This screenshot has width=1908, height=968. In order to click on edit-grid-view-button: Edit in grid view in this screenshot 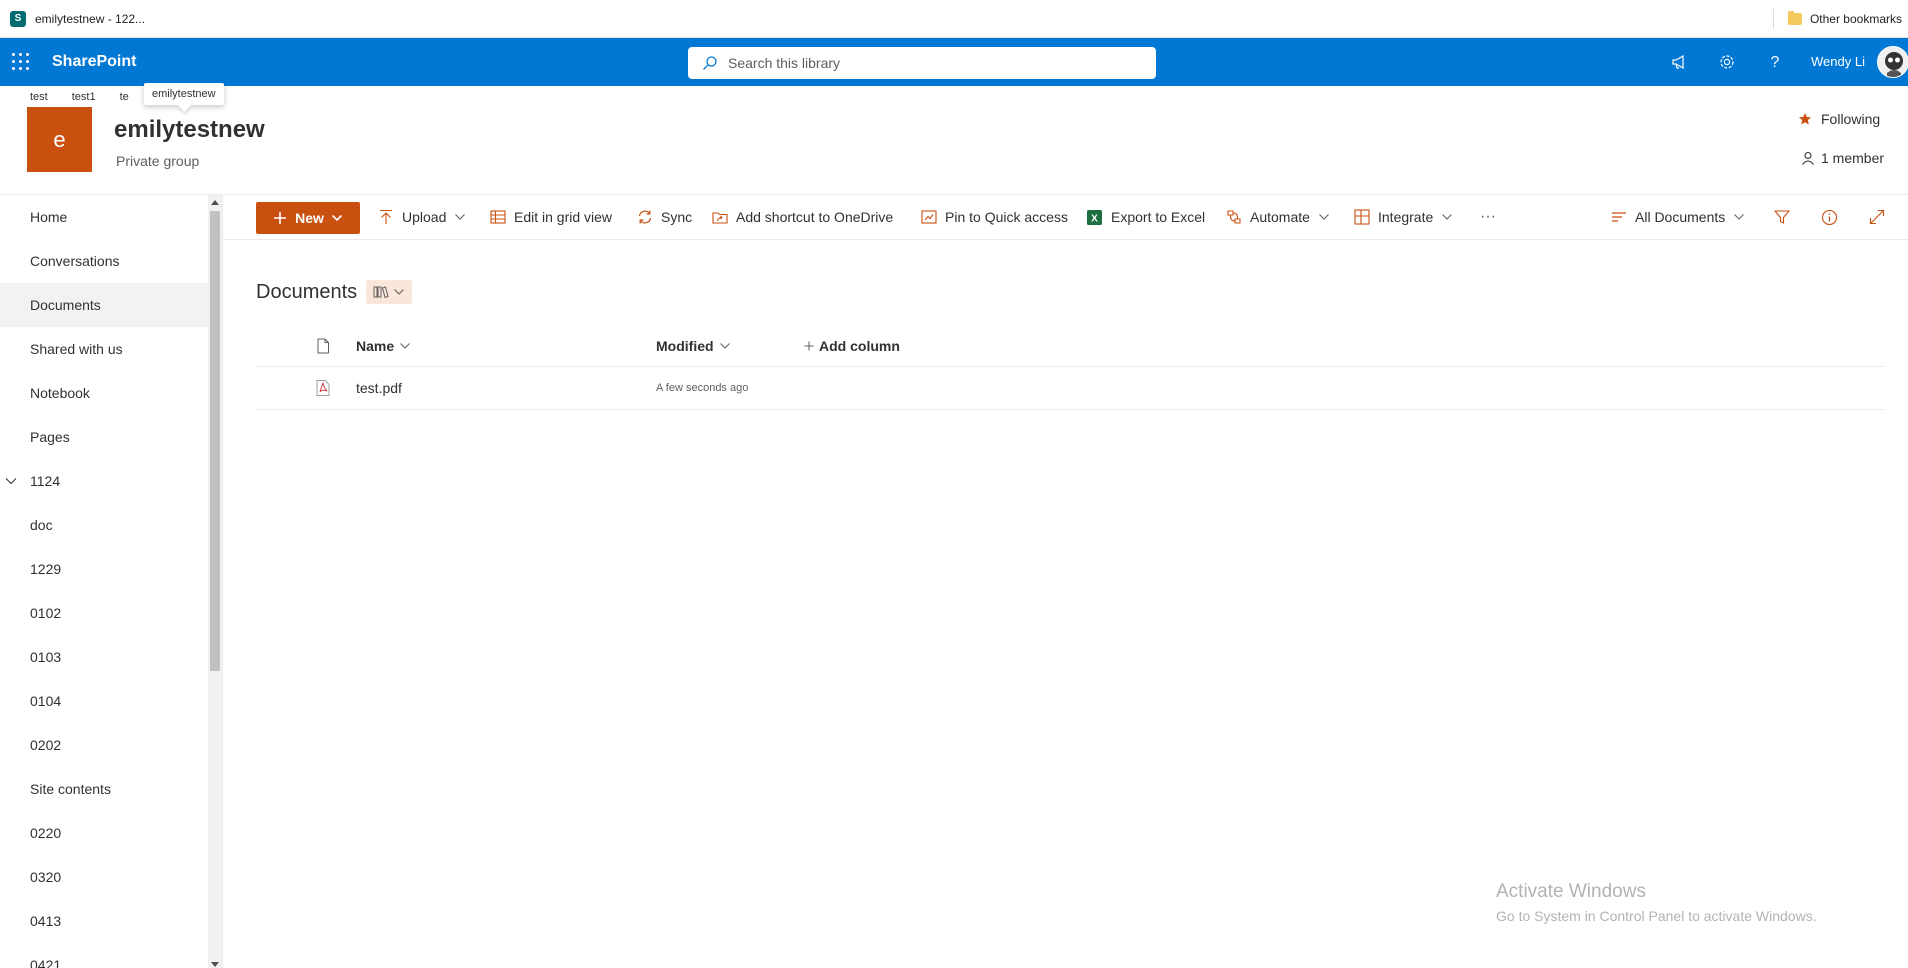, I will do `click(551, 217)`.